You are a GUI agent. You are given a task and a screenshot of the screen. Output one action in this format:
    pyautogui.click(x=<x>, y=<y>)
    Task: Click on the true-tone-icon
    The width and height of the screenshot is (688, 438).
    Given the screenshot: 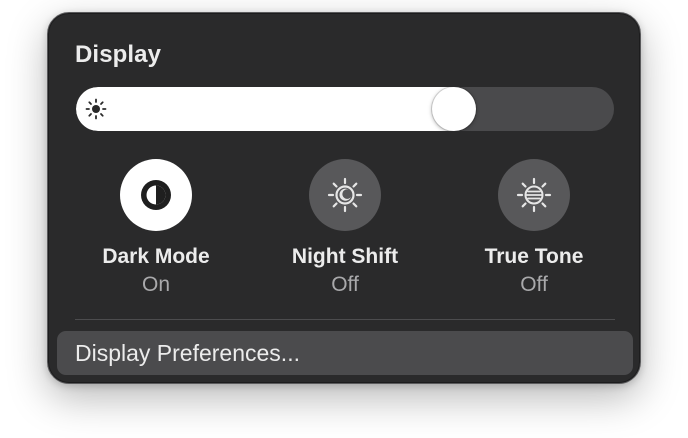 What is the action you would take?
    pyautogui.click(x=534, y=195)
    